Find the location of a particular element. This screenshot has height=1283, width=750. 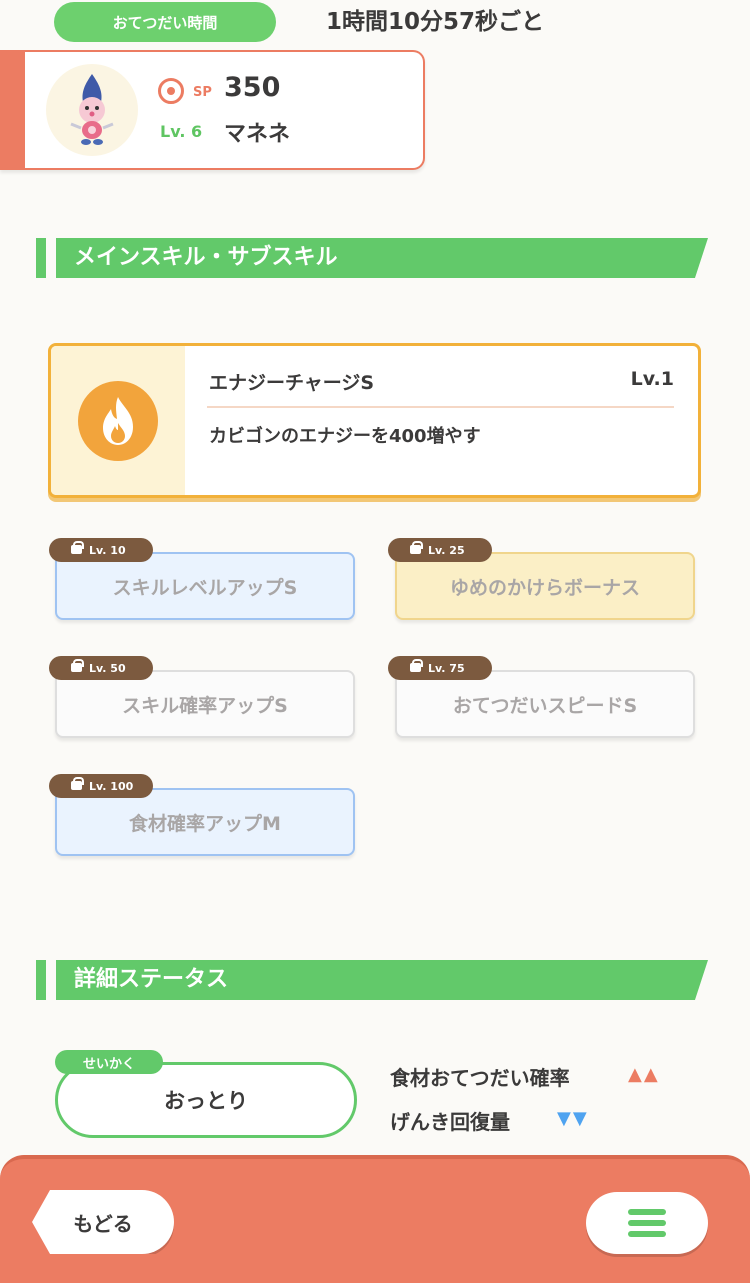

unlock-level-tag: Lv. 100 is located at coordinates (101, 786).